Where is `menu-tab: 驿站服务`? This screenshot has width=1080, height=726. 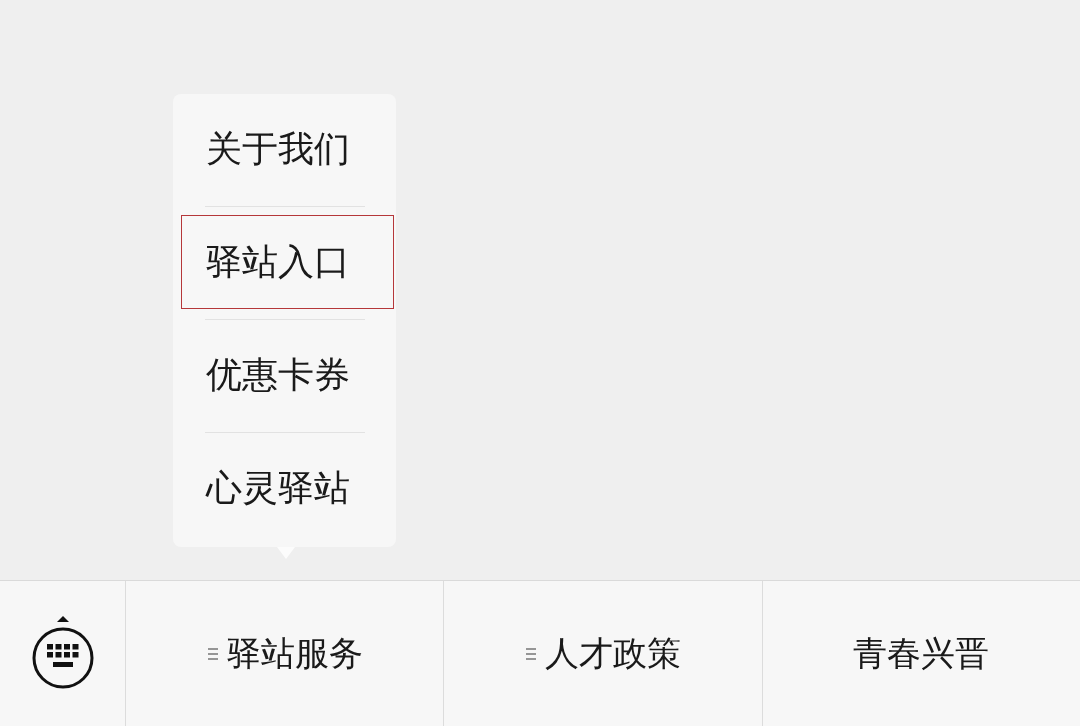
menu-tab: 驿站服务 is located at coordinates (284, 653).